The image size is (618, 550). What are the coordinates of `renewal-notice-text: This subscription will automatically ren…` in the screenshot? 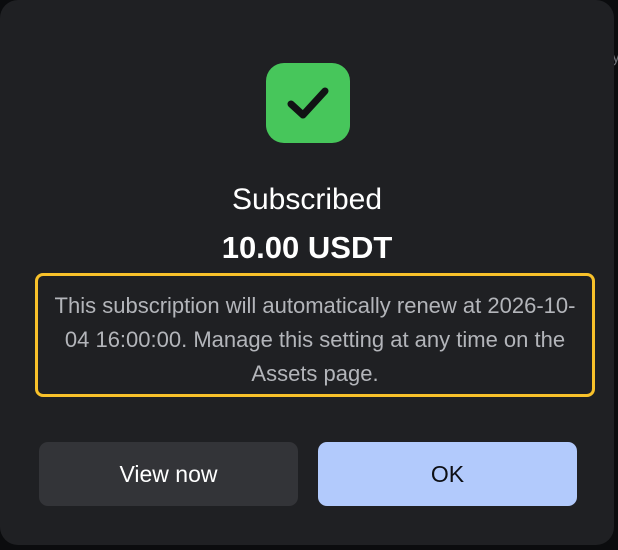 It's located at (315, 339).